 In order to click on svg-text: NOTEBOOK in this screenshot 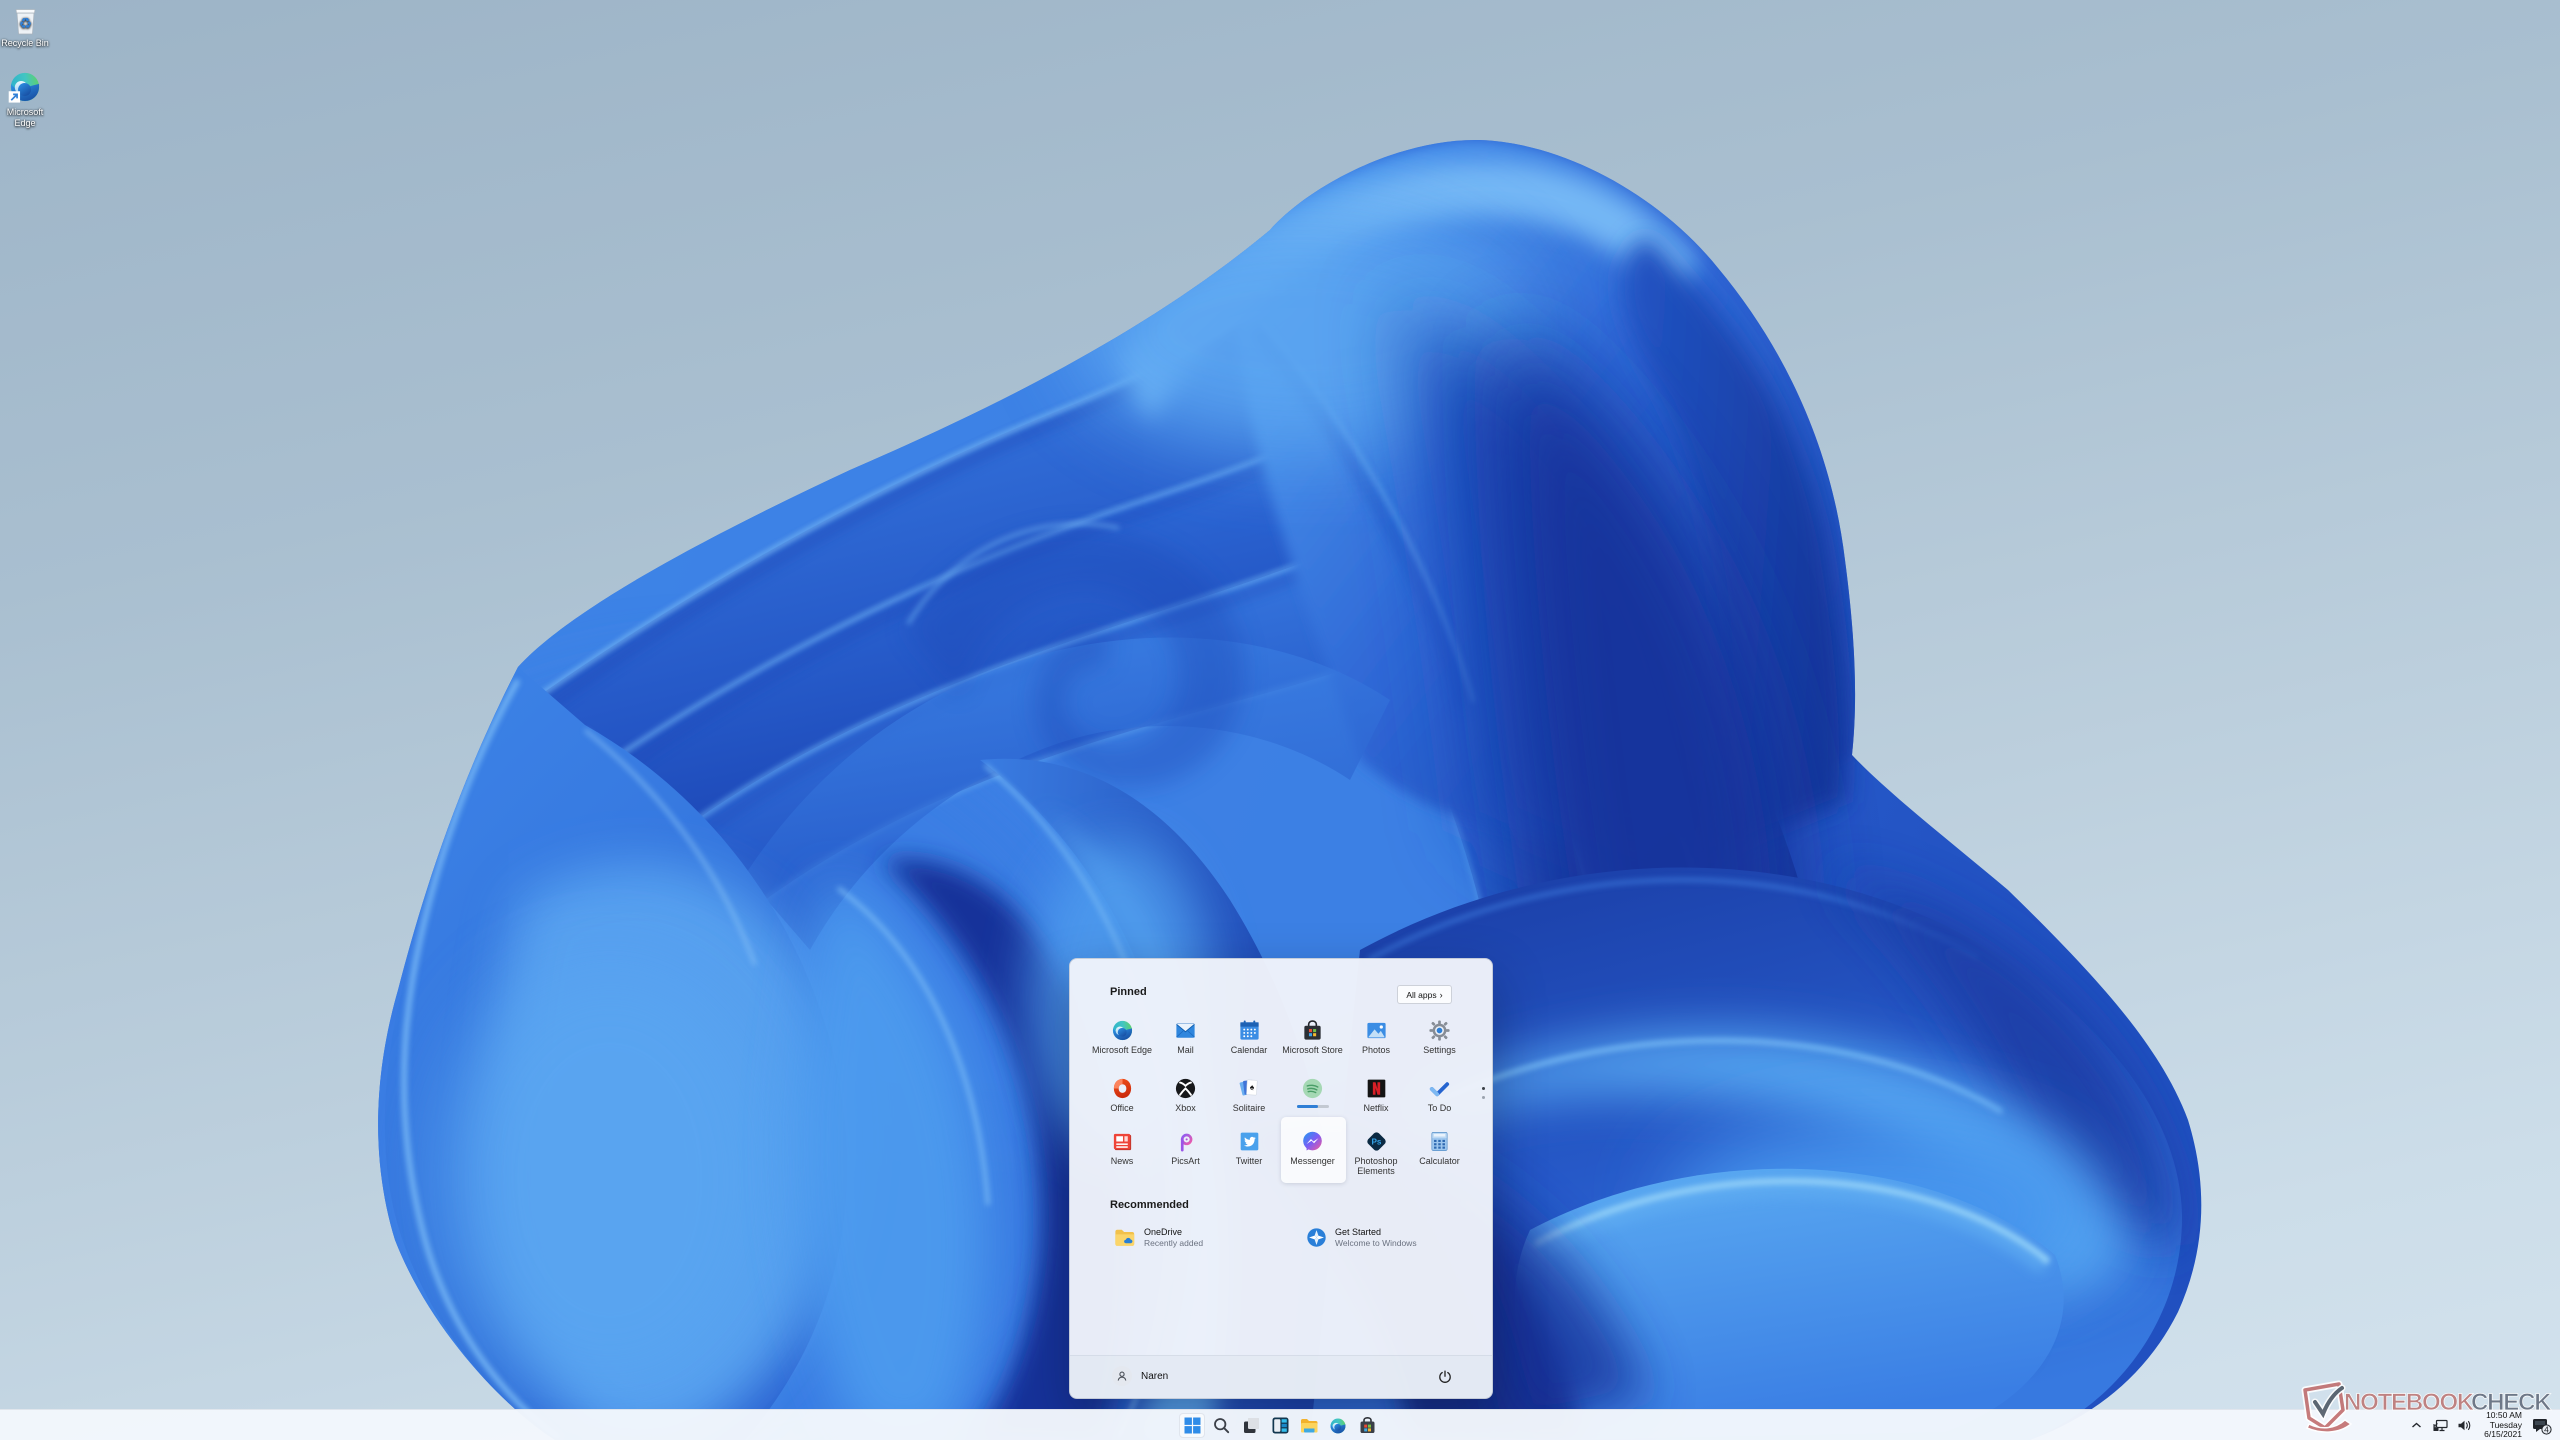, I will do `click(2409, 1402)`.